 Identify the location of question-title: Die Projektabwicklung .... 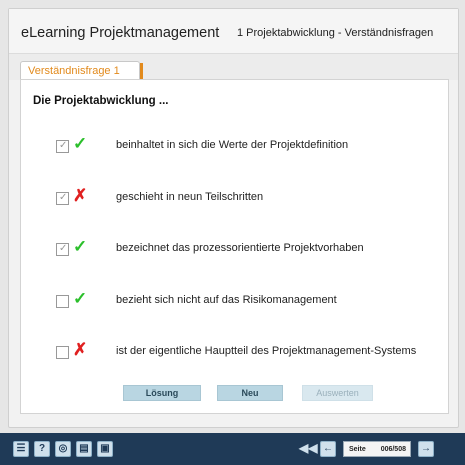
(101, 101).